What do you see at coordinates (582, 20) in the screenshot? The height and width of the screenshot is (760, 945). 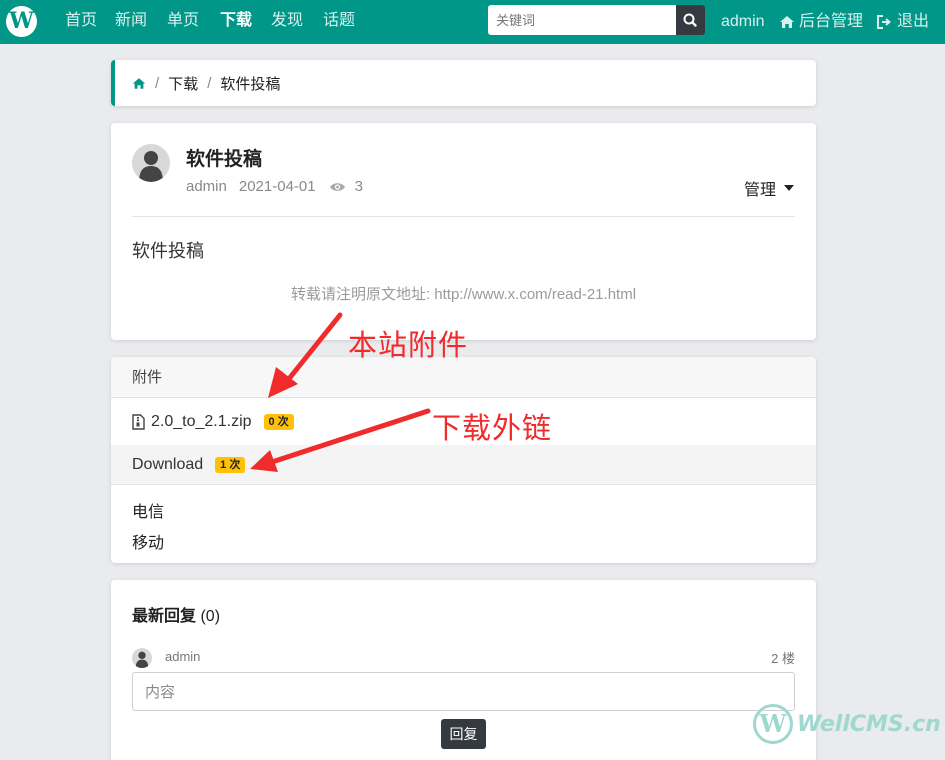 I see `search-input` at bounding box center [582, 20].